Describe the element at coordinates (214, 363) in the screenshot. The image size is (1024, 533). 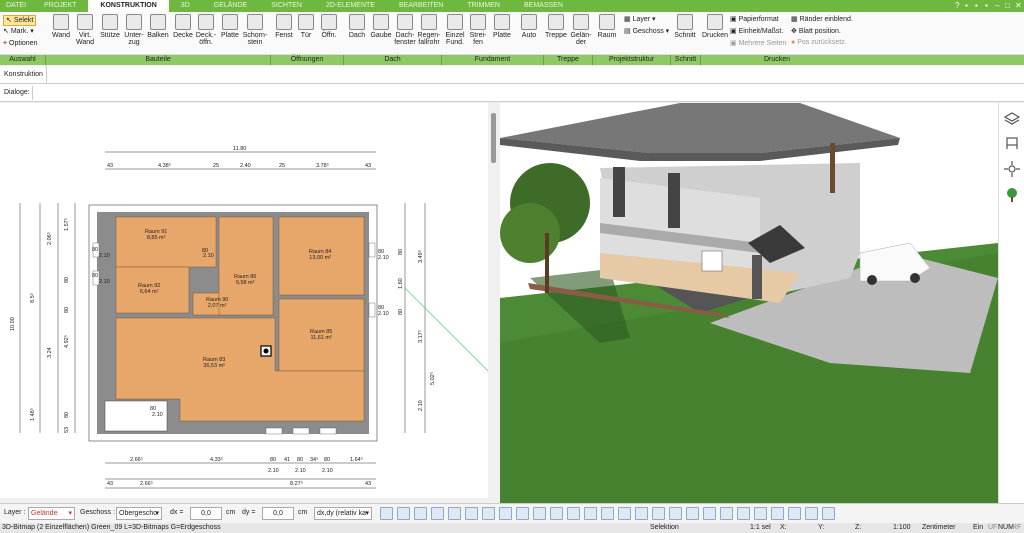
I see `room-label-83: Raum 83 36,53 m²` at that location.